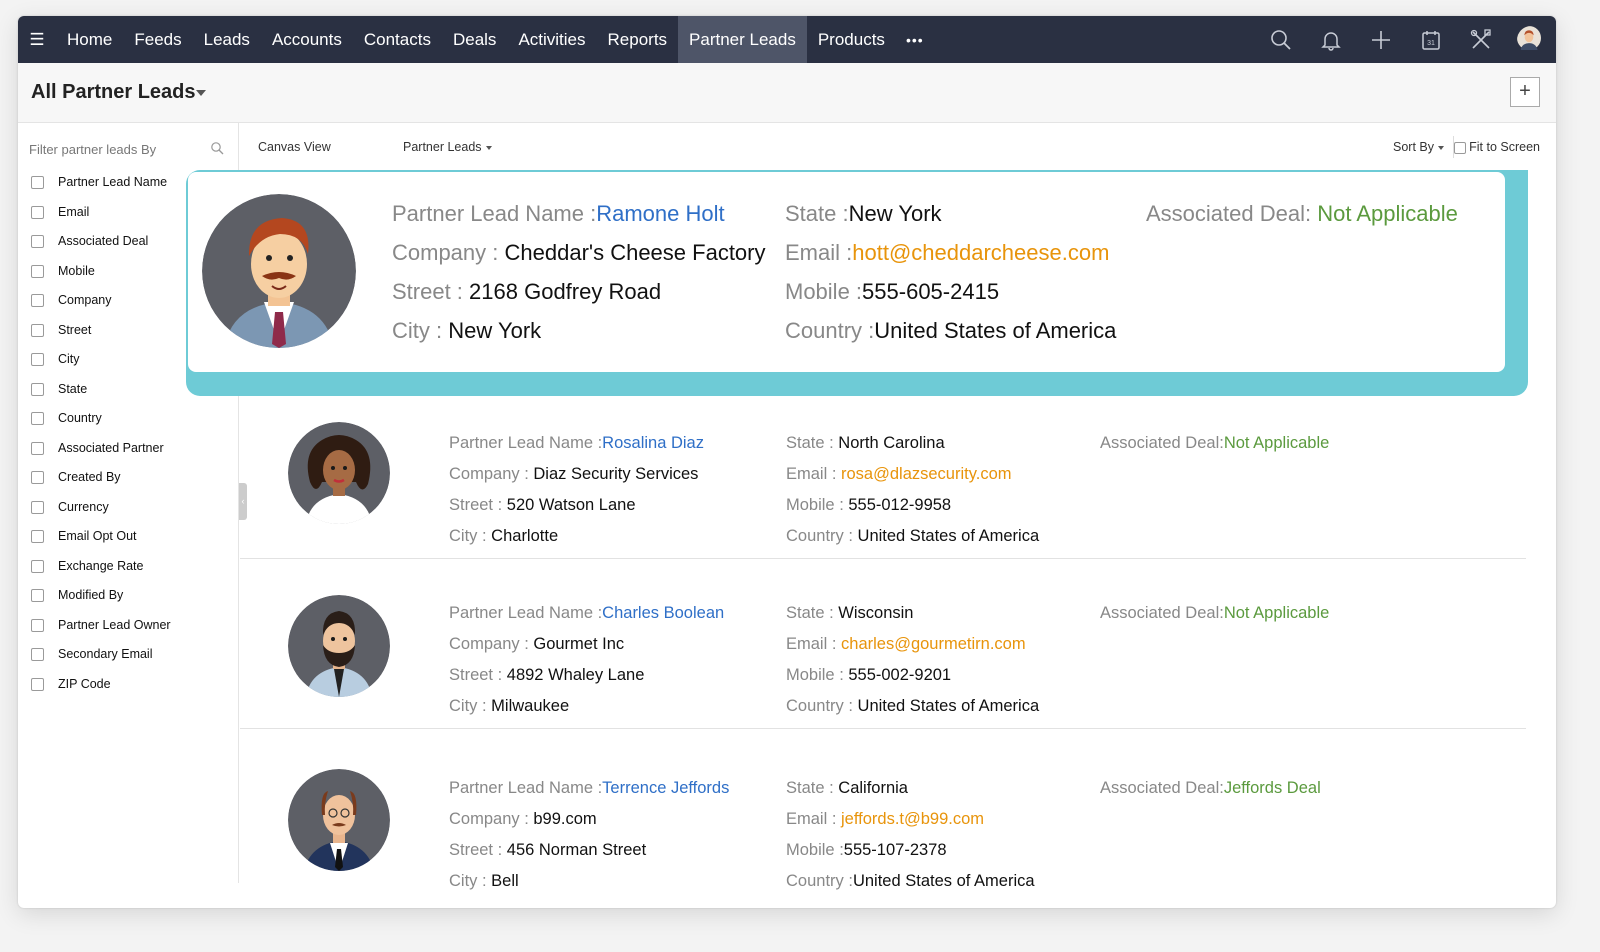 The image size is (1600, 952). What do you see at coordinates (891, 443) in the screenshot?
I see `field-value: North Carolina` at bounding box center [891, 443].